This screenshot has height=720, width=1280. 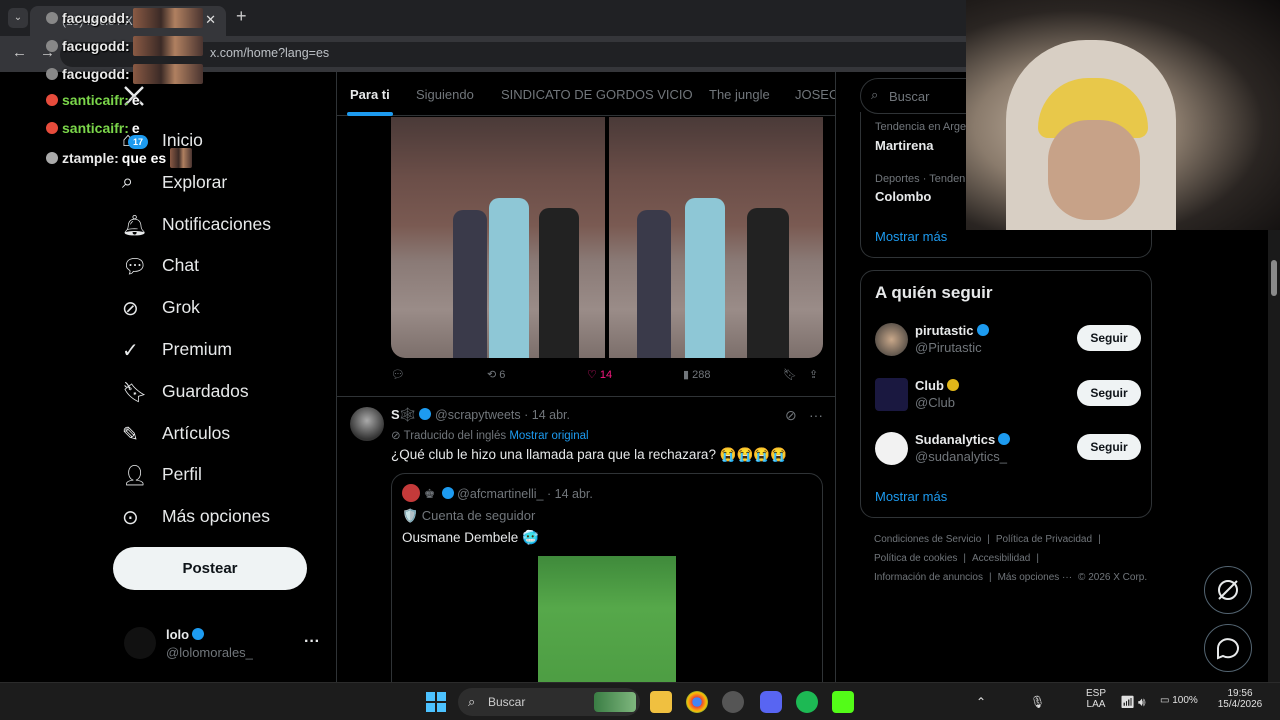 I want to click on nav-item-perfil: 👤︎ Perfil, so click(x=215, y=475).